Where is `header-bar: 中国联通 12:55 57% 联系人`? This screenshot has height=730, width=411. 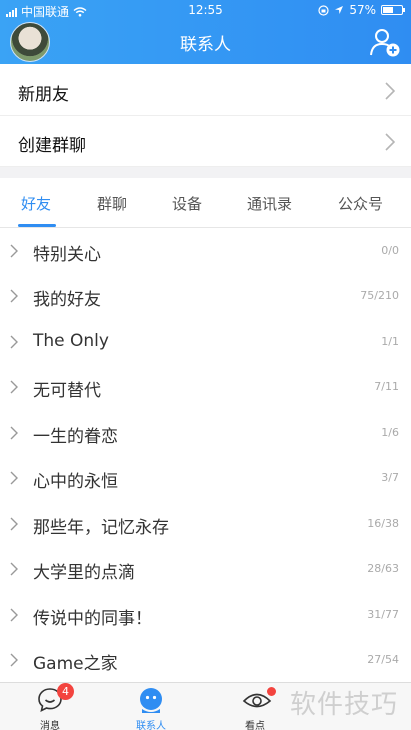
header-bar: 中国联通 12:55 57% 联系人 is located at coordinates (205, 32).